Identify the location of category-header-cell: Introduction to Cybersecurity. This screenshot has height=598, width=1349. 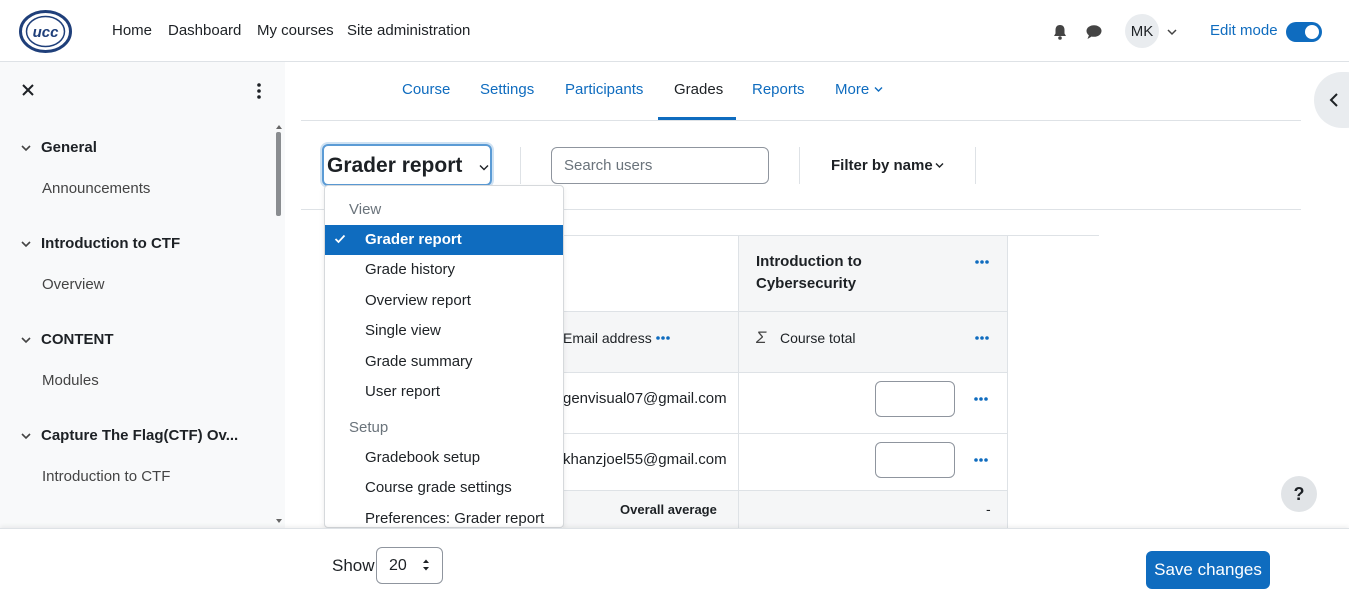
(873, 273).